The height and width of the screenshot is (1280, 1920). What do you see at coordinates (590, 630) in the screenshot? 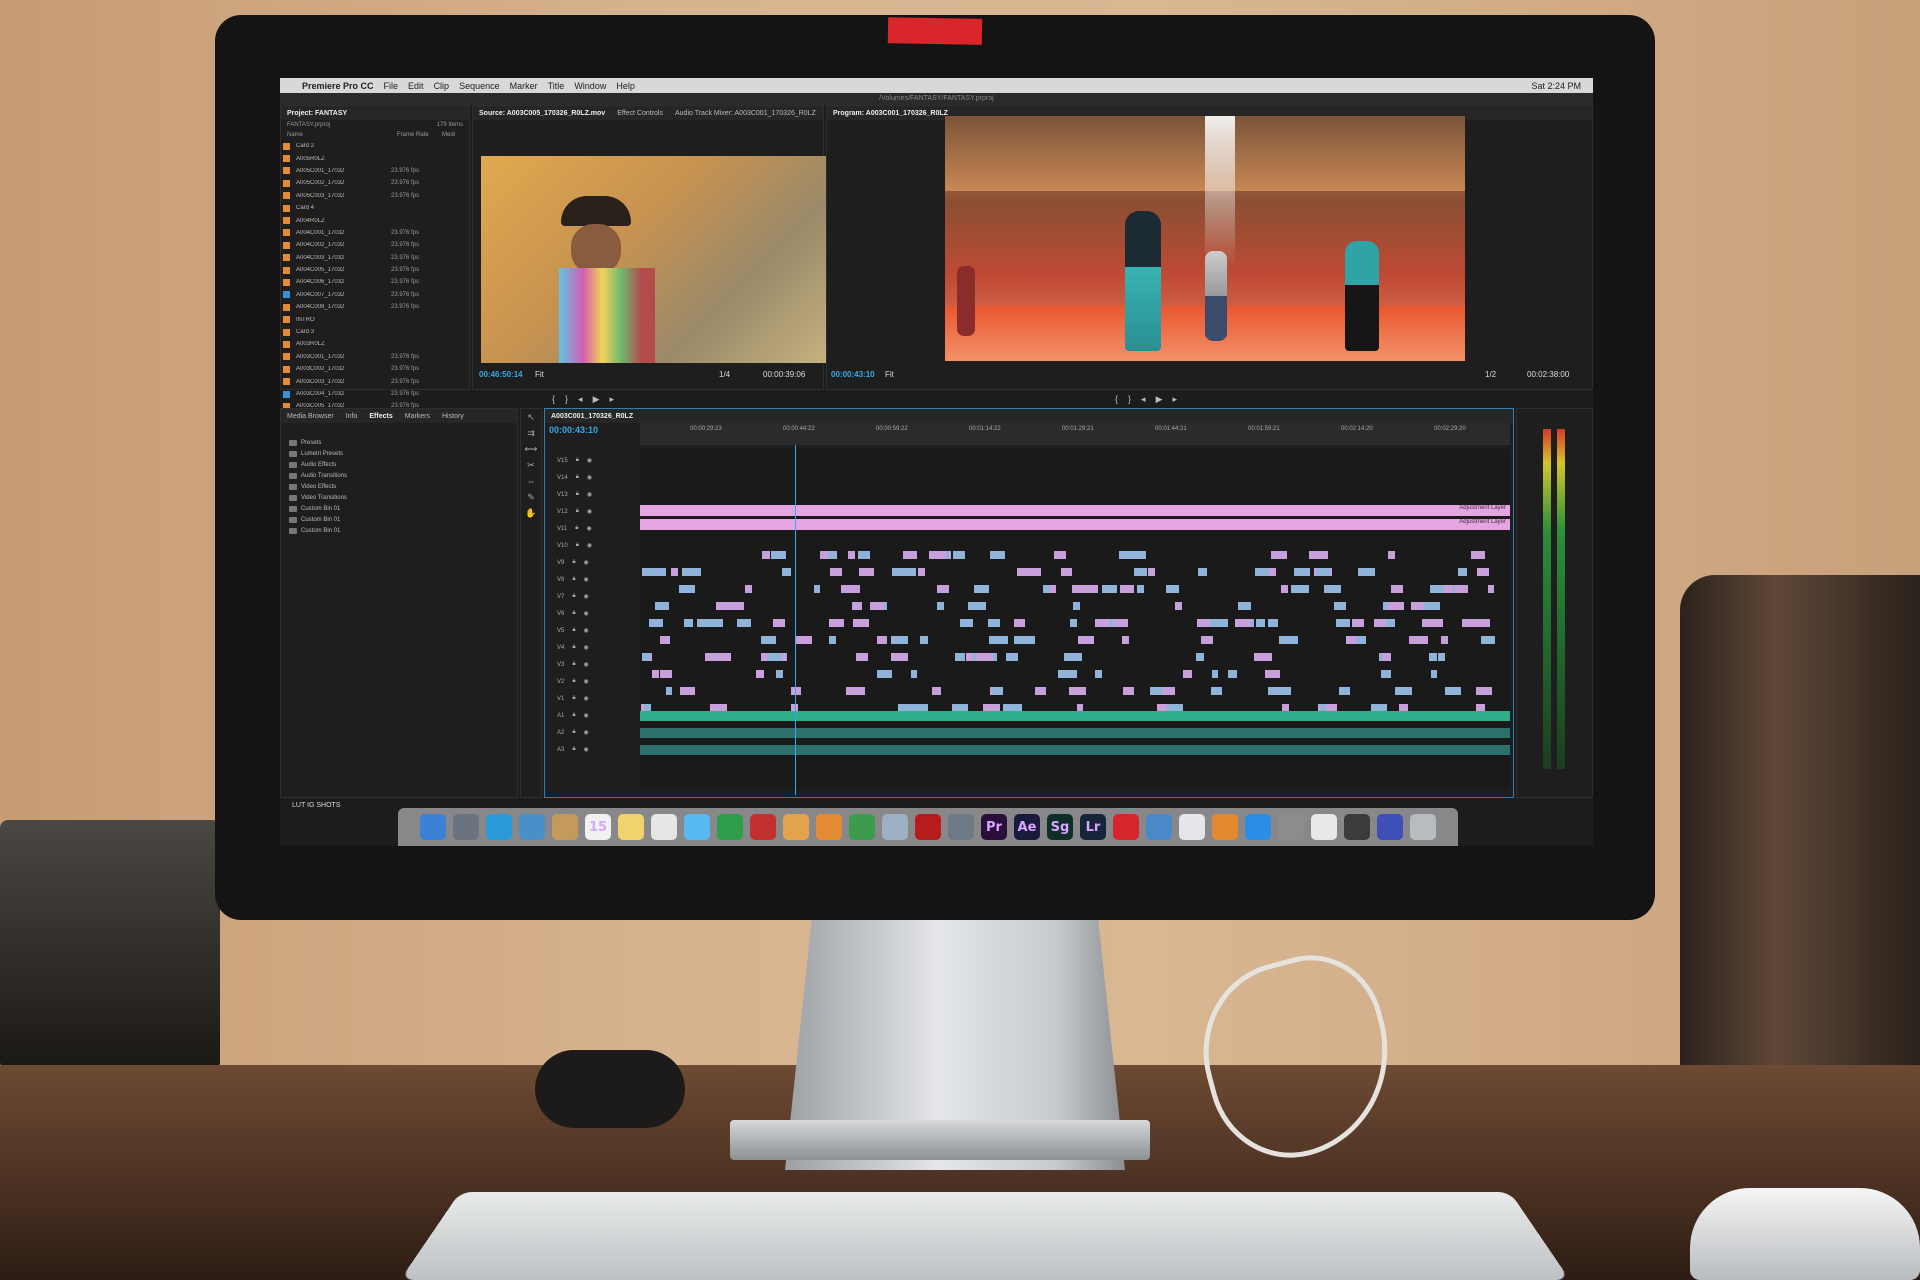
I see `track-header: V5 🔒︎ ◉` at bounding box center [590, 630].